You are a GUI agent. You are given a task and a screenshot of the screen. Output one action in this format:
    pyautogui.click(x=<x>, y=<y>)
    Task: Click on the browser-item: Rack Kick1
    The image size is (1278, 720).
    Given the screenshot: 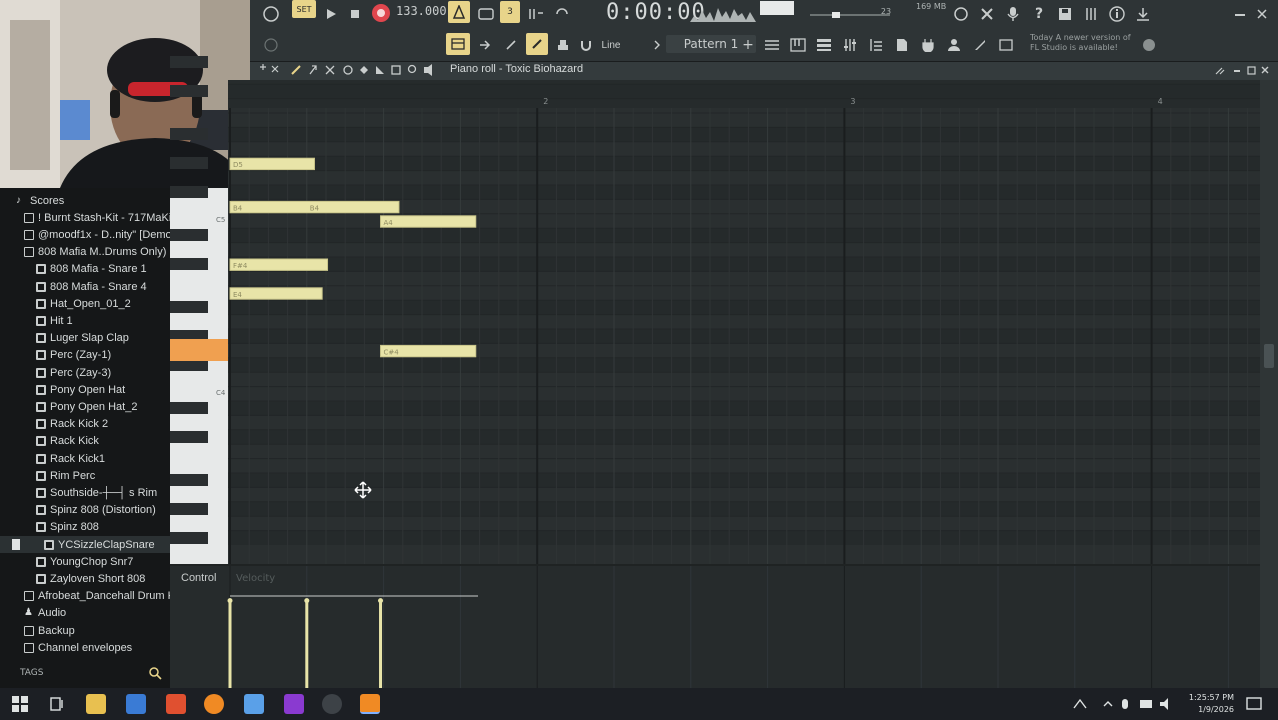 What is the action you would take?
    pyautogui.click(x=85, y=458)
    